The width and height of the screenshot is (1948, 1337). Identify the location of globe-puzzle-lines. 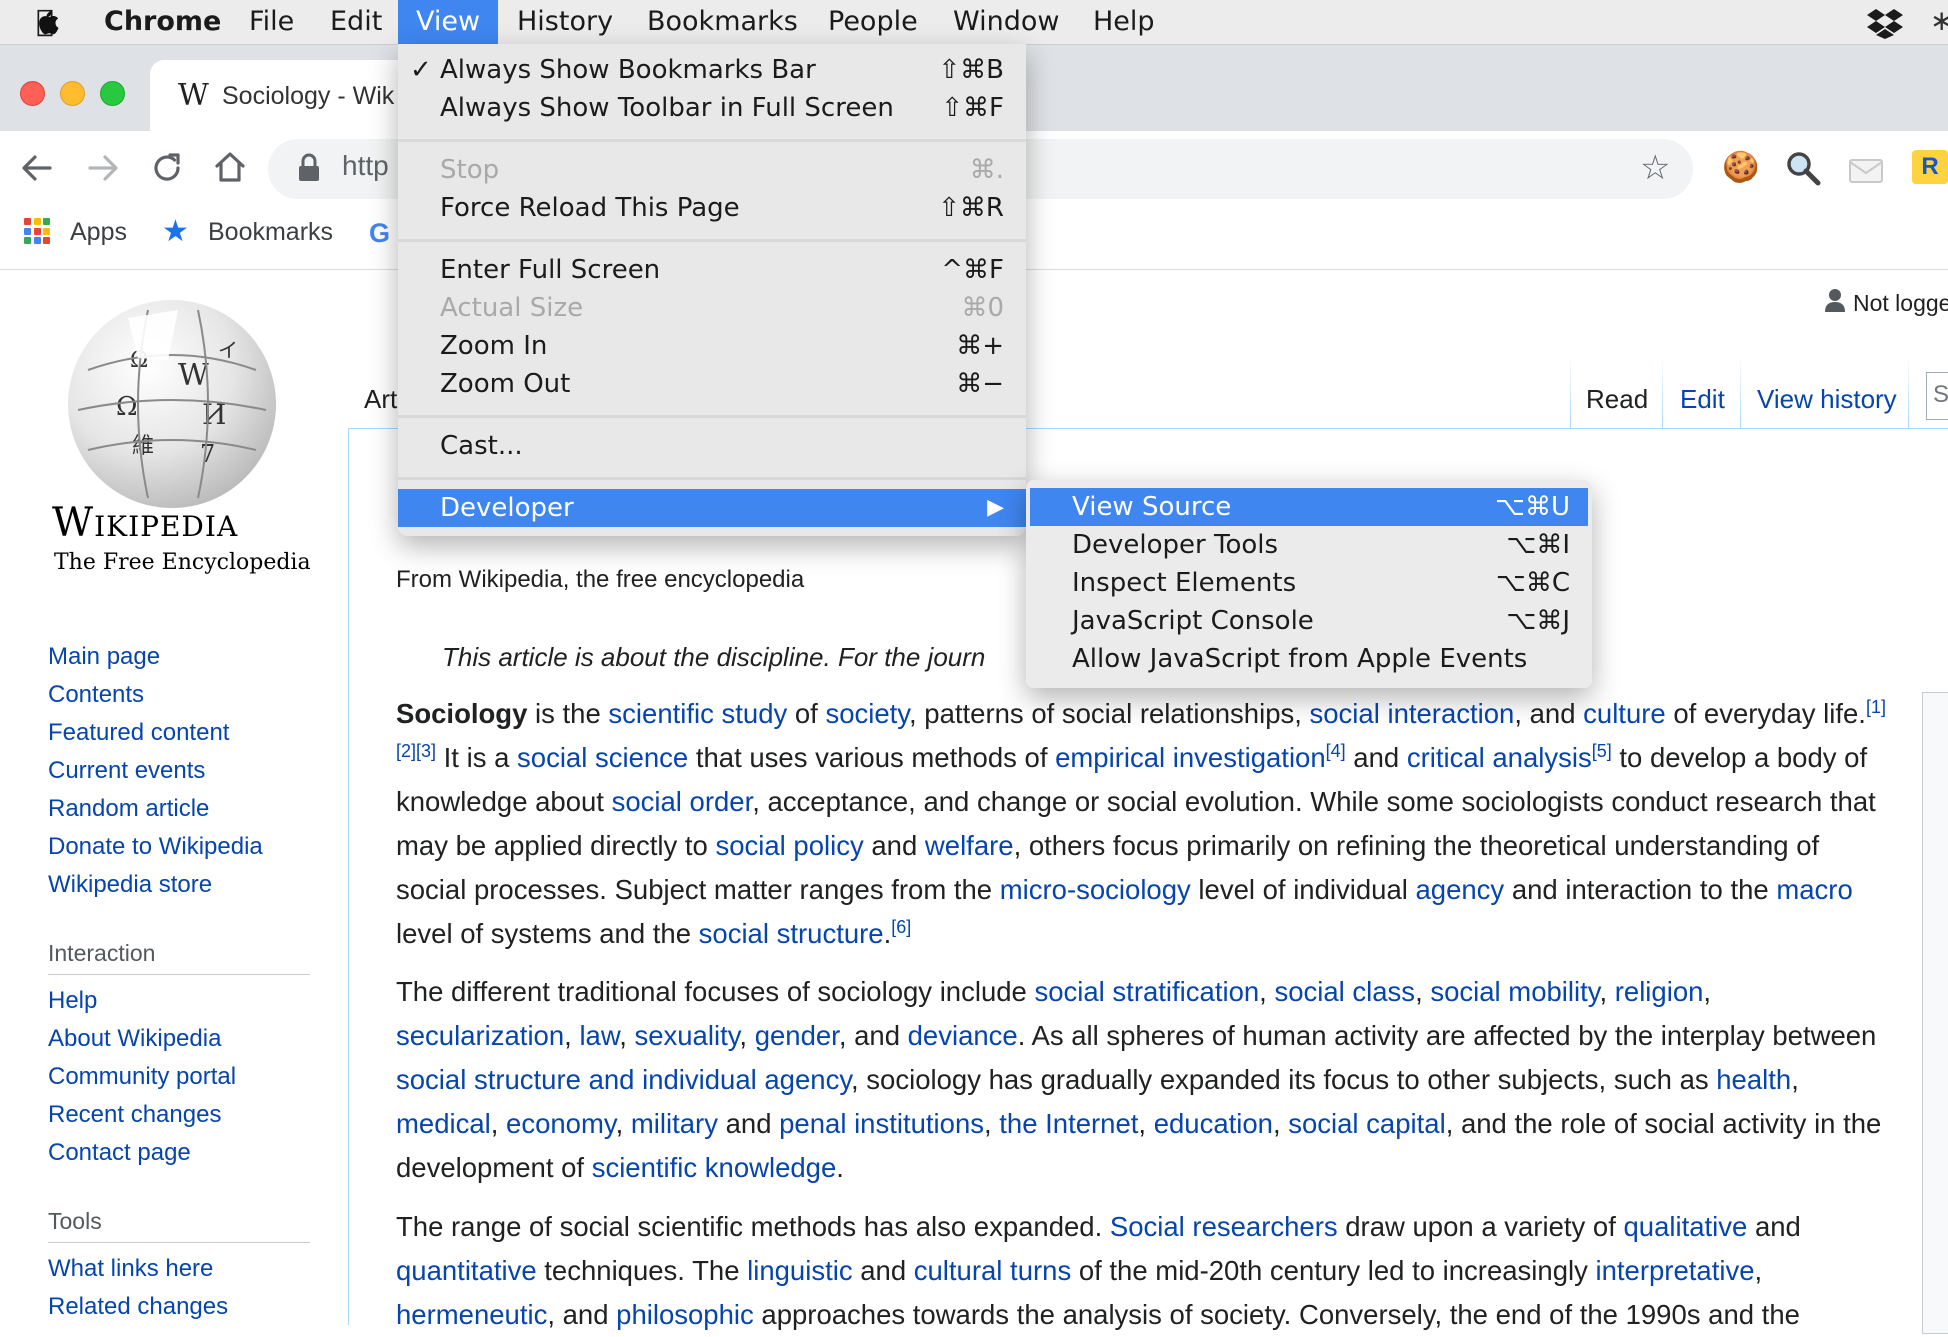
(172, 404).